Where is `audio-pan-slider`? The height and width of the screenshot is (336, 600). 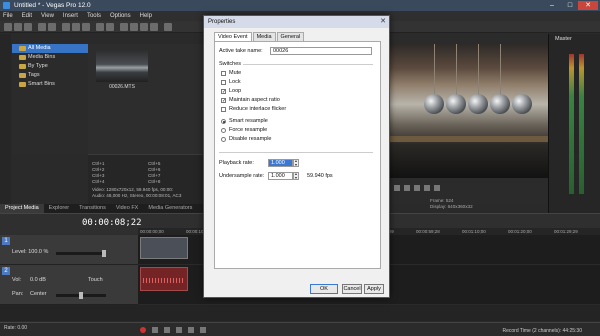
audio-pan-slider is located at coordinates (81, 295).